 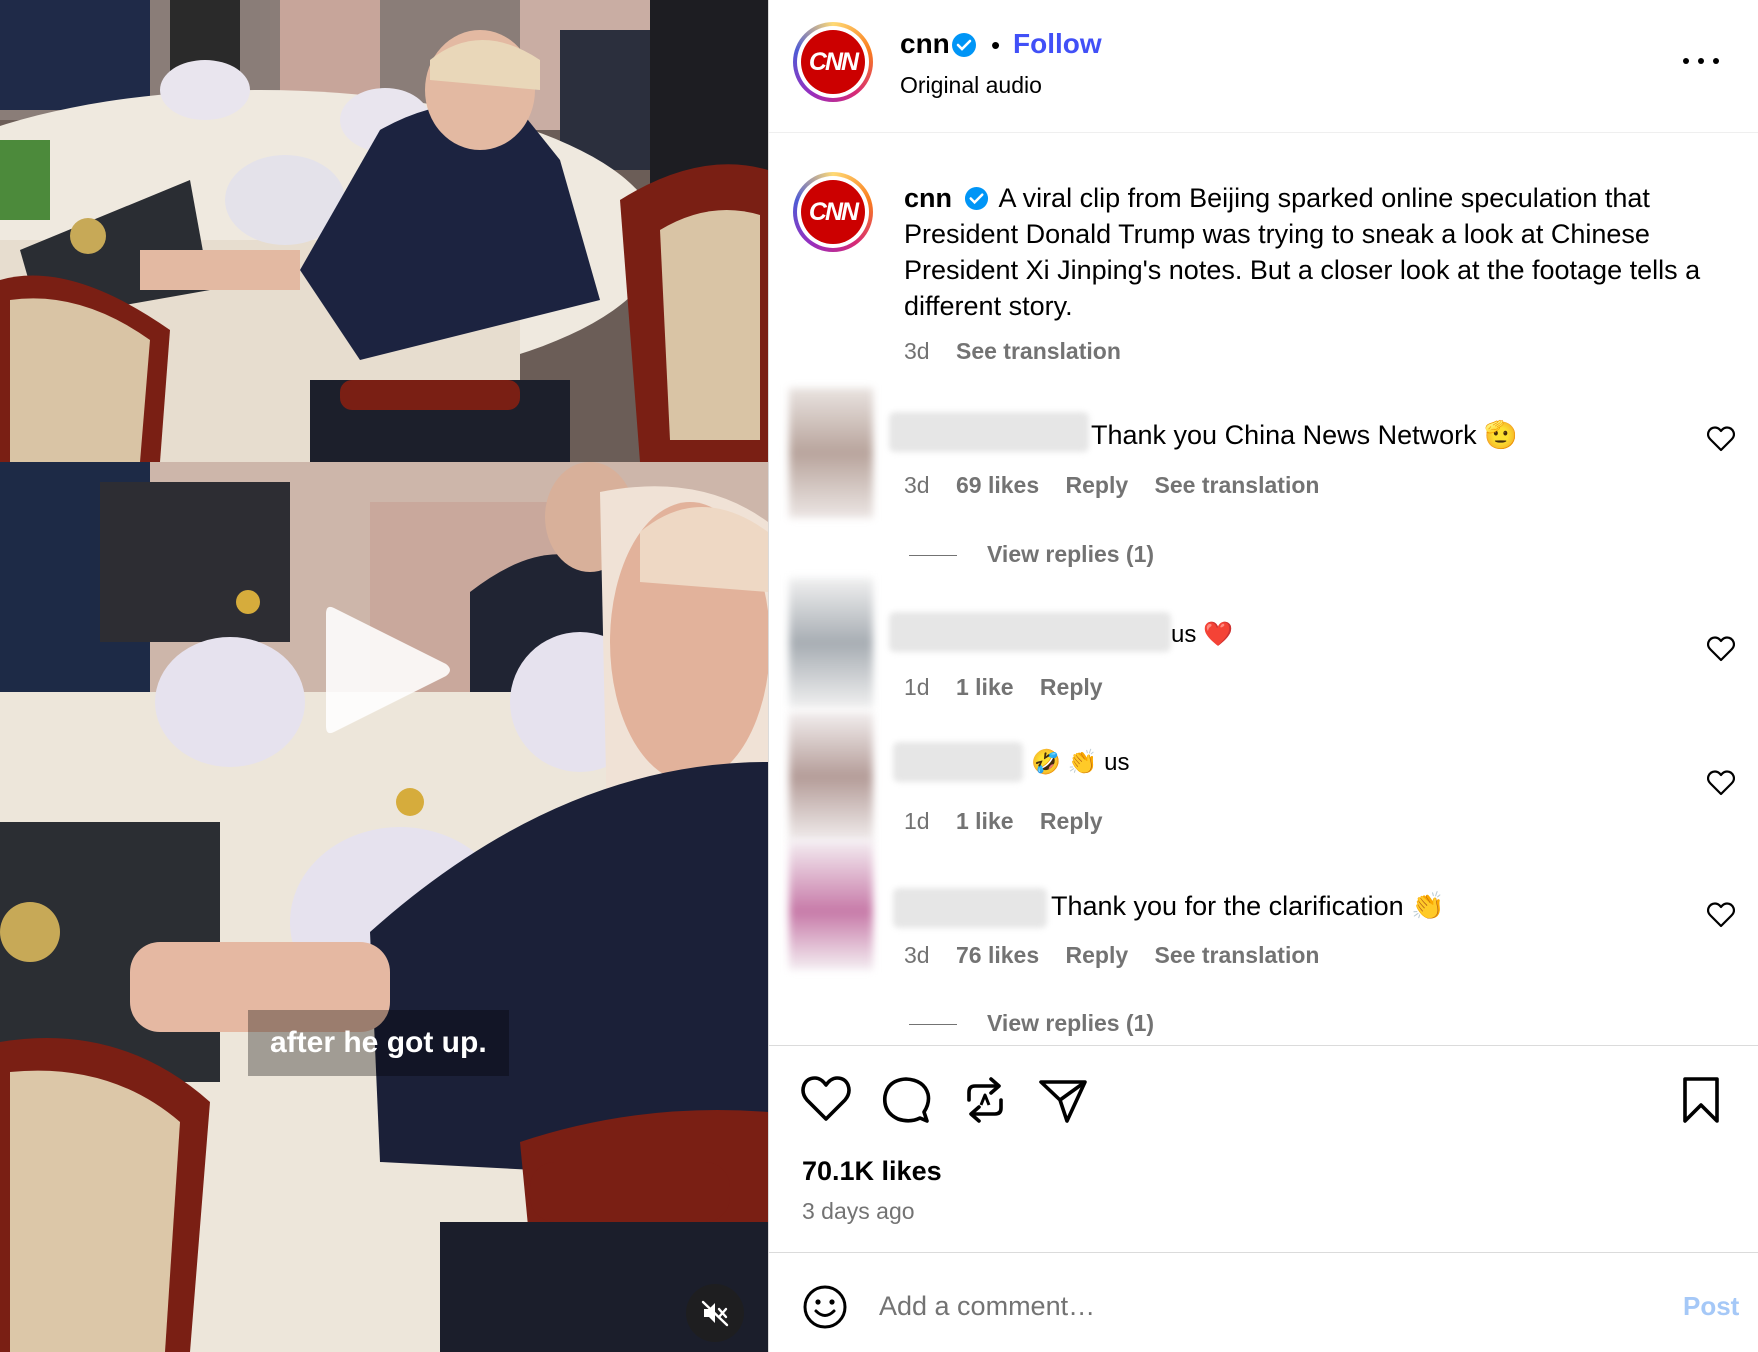 What do you see at coordinates (1263, 66) in the screenshot?
I see `post-header: CNN cnn • Follow Original audio` at bounding box center [1263, 66].